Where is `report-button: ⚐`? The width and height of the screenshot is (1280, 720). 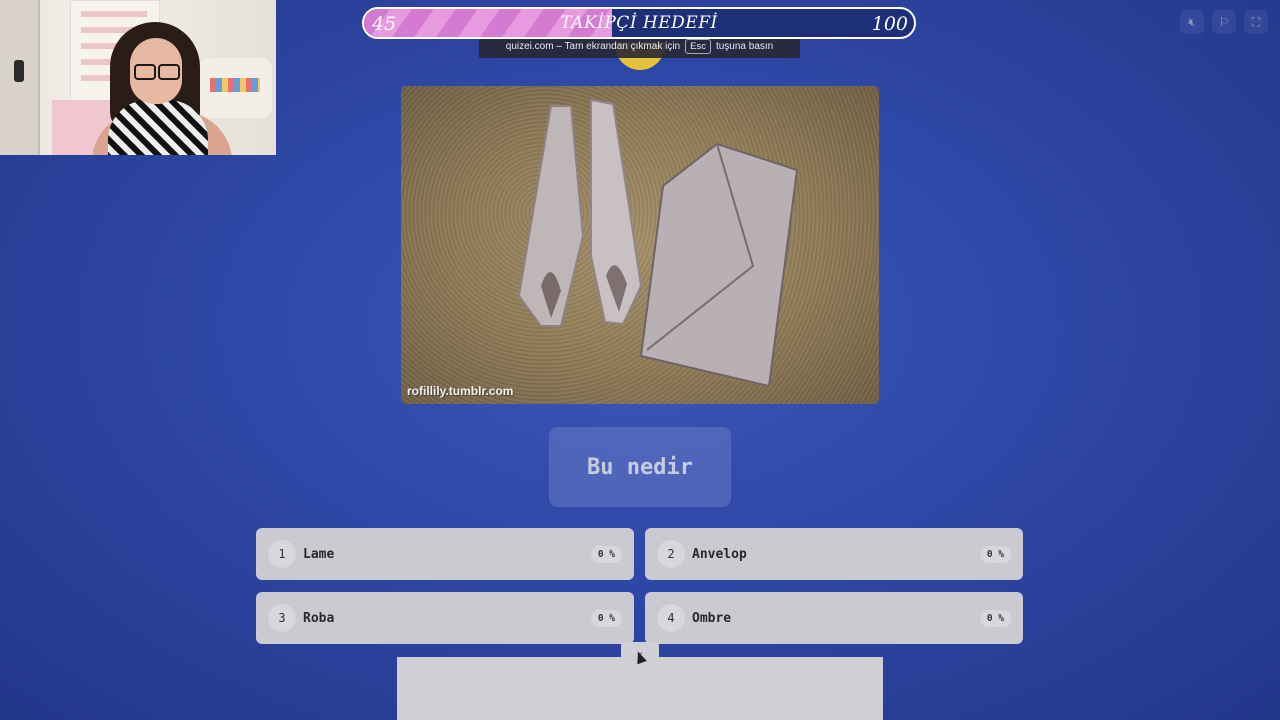 report-button: ⚐ is located at coordinates (1224, 22).